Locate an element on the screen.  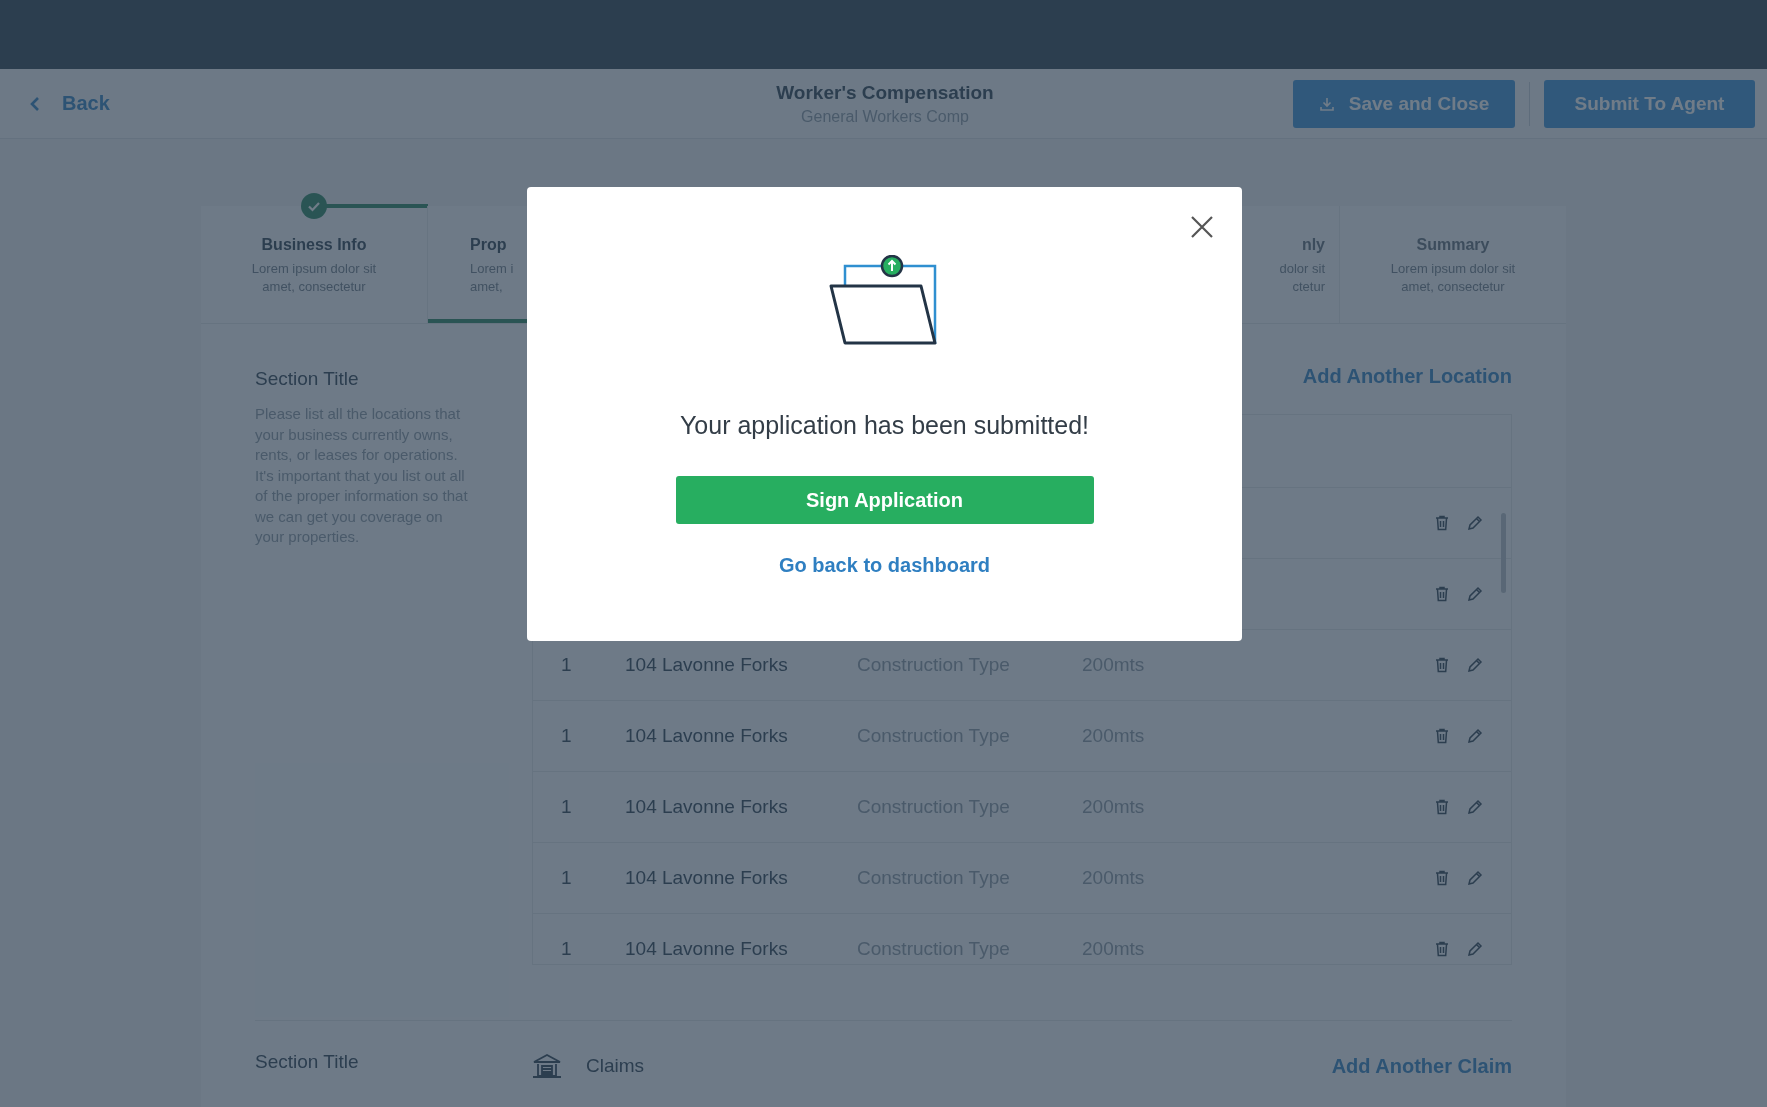
page-title: Worker's Compensation is located at coordinates (885, 92).